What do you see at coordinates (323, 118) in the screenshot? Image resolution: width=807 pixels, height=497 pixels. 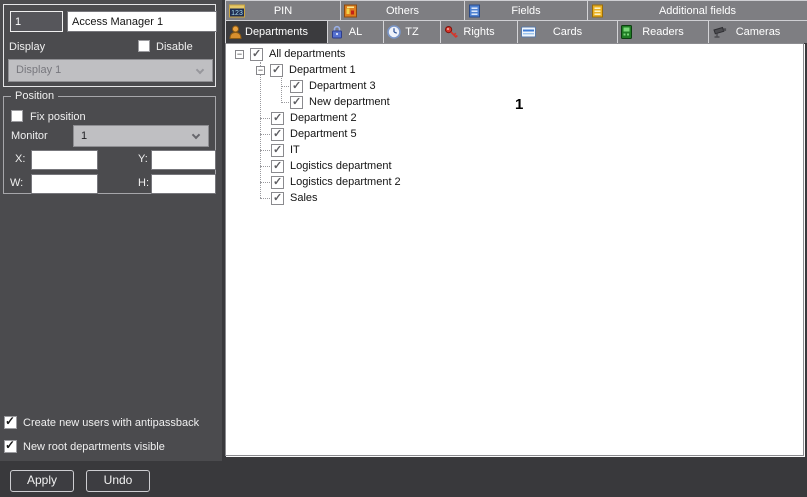 I see `tree-item-label: Department 2` at bounding box center [323, 118].